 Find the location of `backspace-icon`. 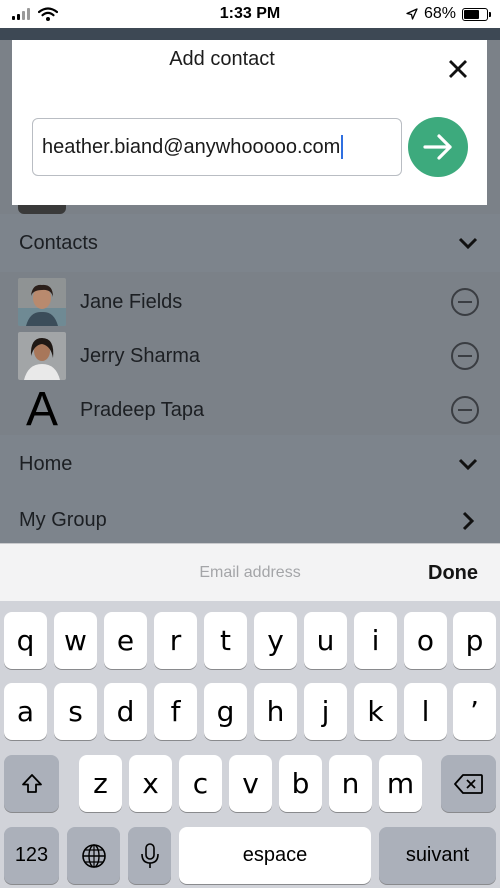

backspace-icon is located at coordinates (468, 783).